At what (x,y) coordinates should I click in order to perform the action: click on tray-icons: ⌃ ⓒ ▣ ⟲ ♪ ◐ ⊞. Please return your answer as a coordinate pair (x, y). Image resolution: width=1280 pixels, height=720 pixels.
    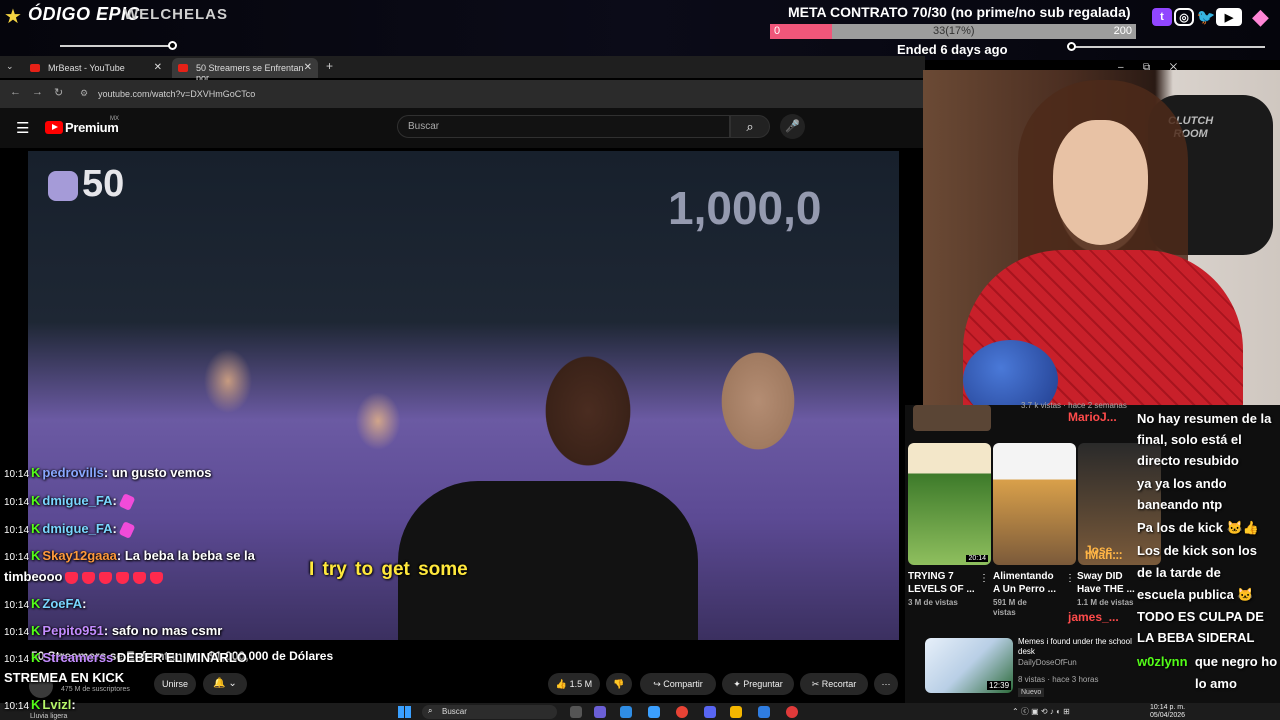
    Looking at the image, I should click on (1041, 711).